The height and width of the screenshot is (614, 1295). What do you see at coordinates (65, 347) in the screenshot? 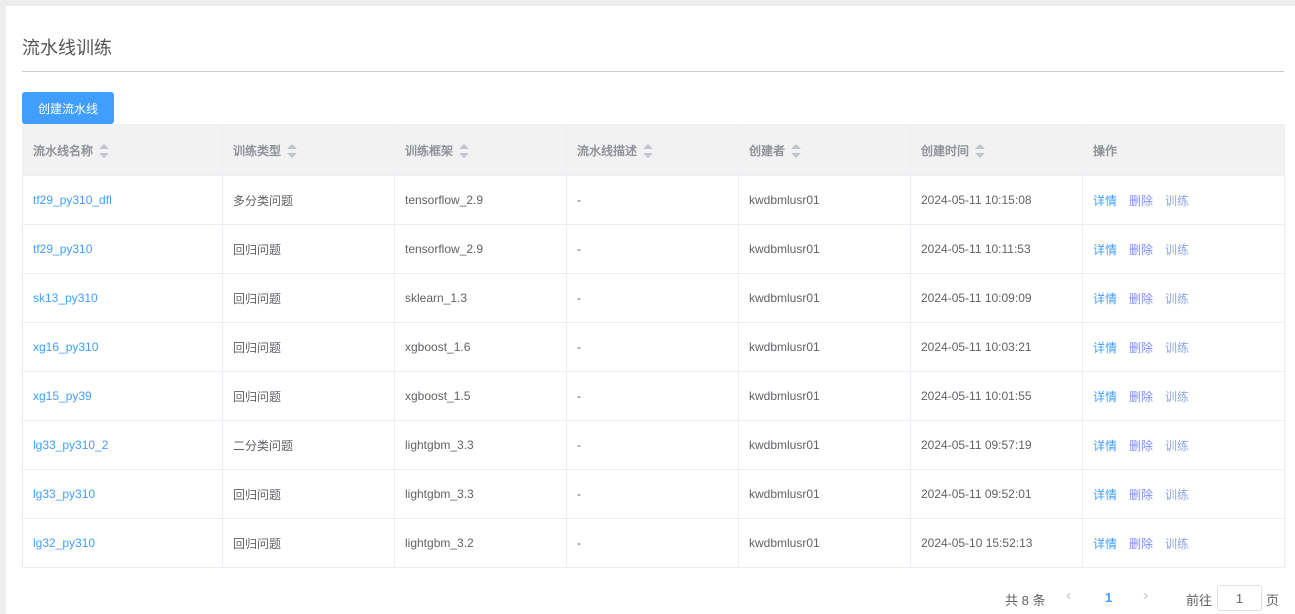
I see `pipeline-name-link: xg16_py310` at bounding box center [65, 347].